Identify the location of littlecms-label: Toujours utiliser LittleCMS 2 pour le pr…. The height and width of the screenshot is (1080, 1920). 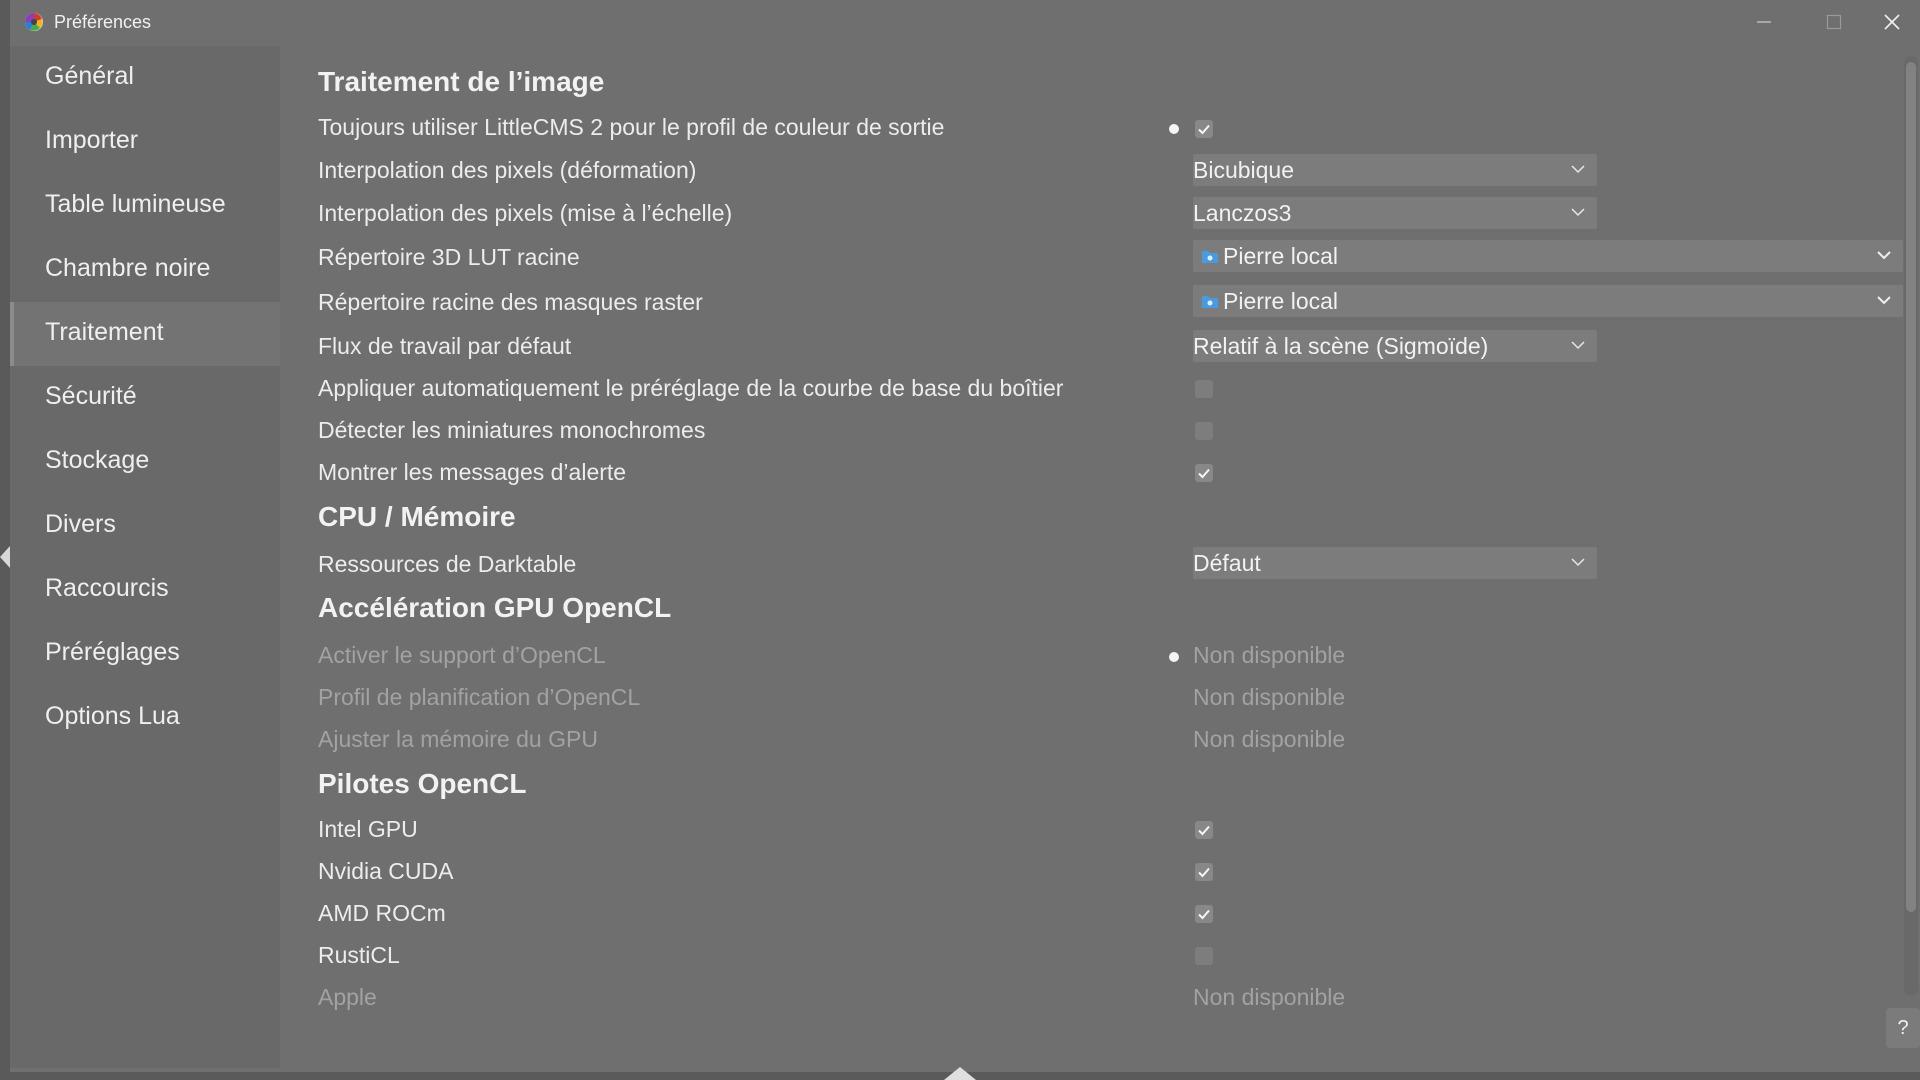
(631, 127).